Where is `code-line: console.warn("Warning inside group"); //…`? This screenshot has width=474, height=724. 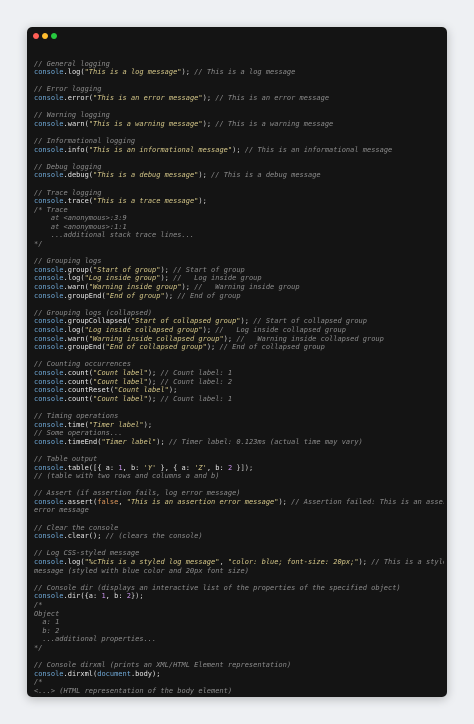 code-line: console.warn("Warning inside group"); //… is located at coordinates (239, 287).